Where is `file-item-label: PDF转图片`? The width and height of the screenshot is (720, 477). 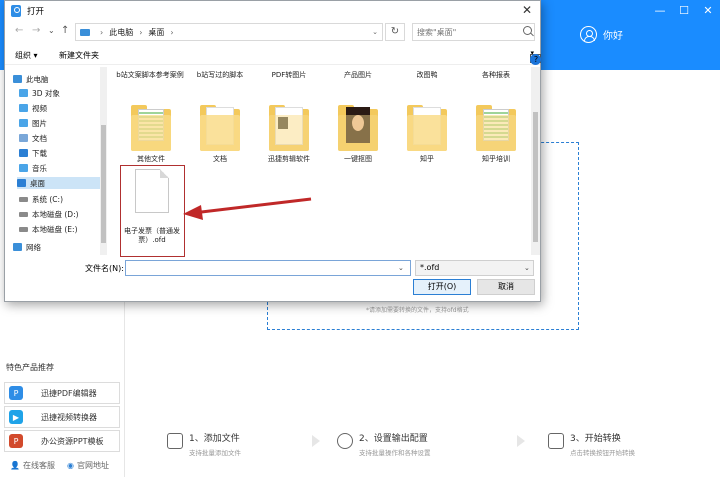 file-item-label: PDF转图片 is located at coordinates (289, 75).